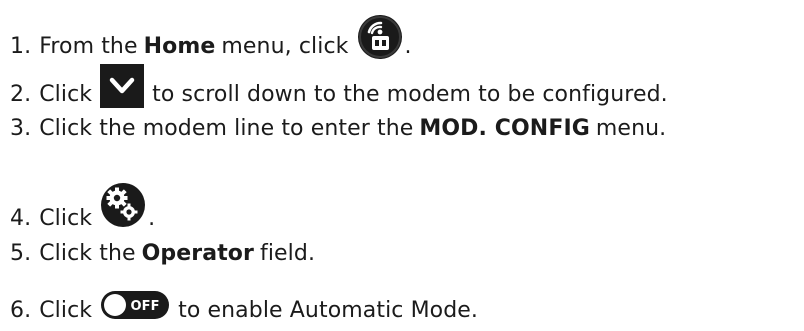 The height and width of the screenshot is (331, 804). Describe the element at coordinates (87, 253) in the screenshot. I see `step-text: Click the` at that location.